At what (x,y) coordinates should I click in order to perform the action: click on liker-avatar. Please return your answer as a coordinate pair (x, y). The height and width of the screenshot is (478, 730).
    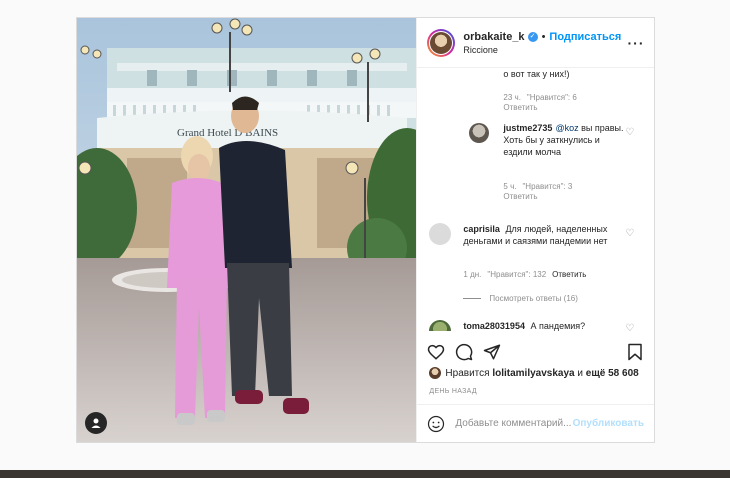
    Looking at the image, I should click on (435, 373).